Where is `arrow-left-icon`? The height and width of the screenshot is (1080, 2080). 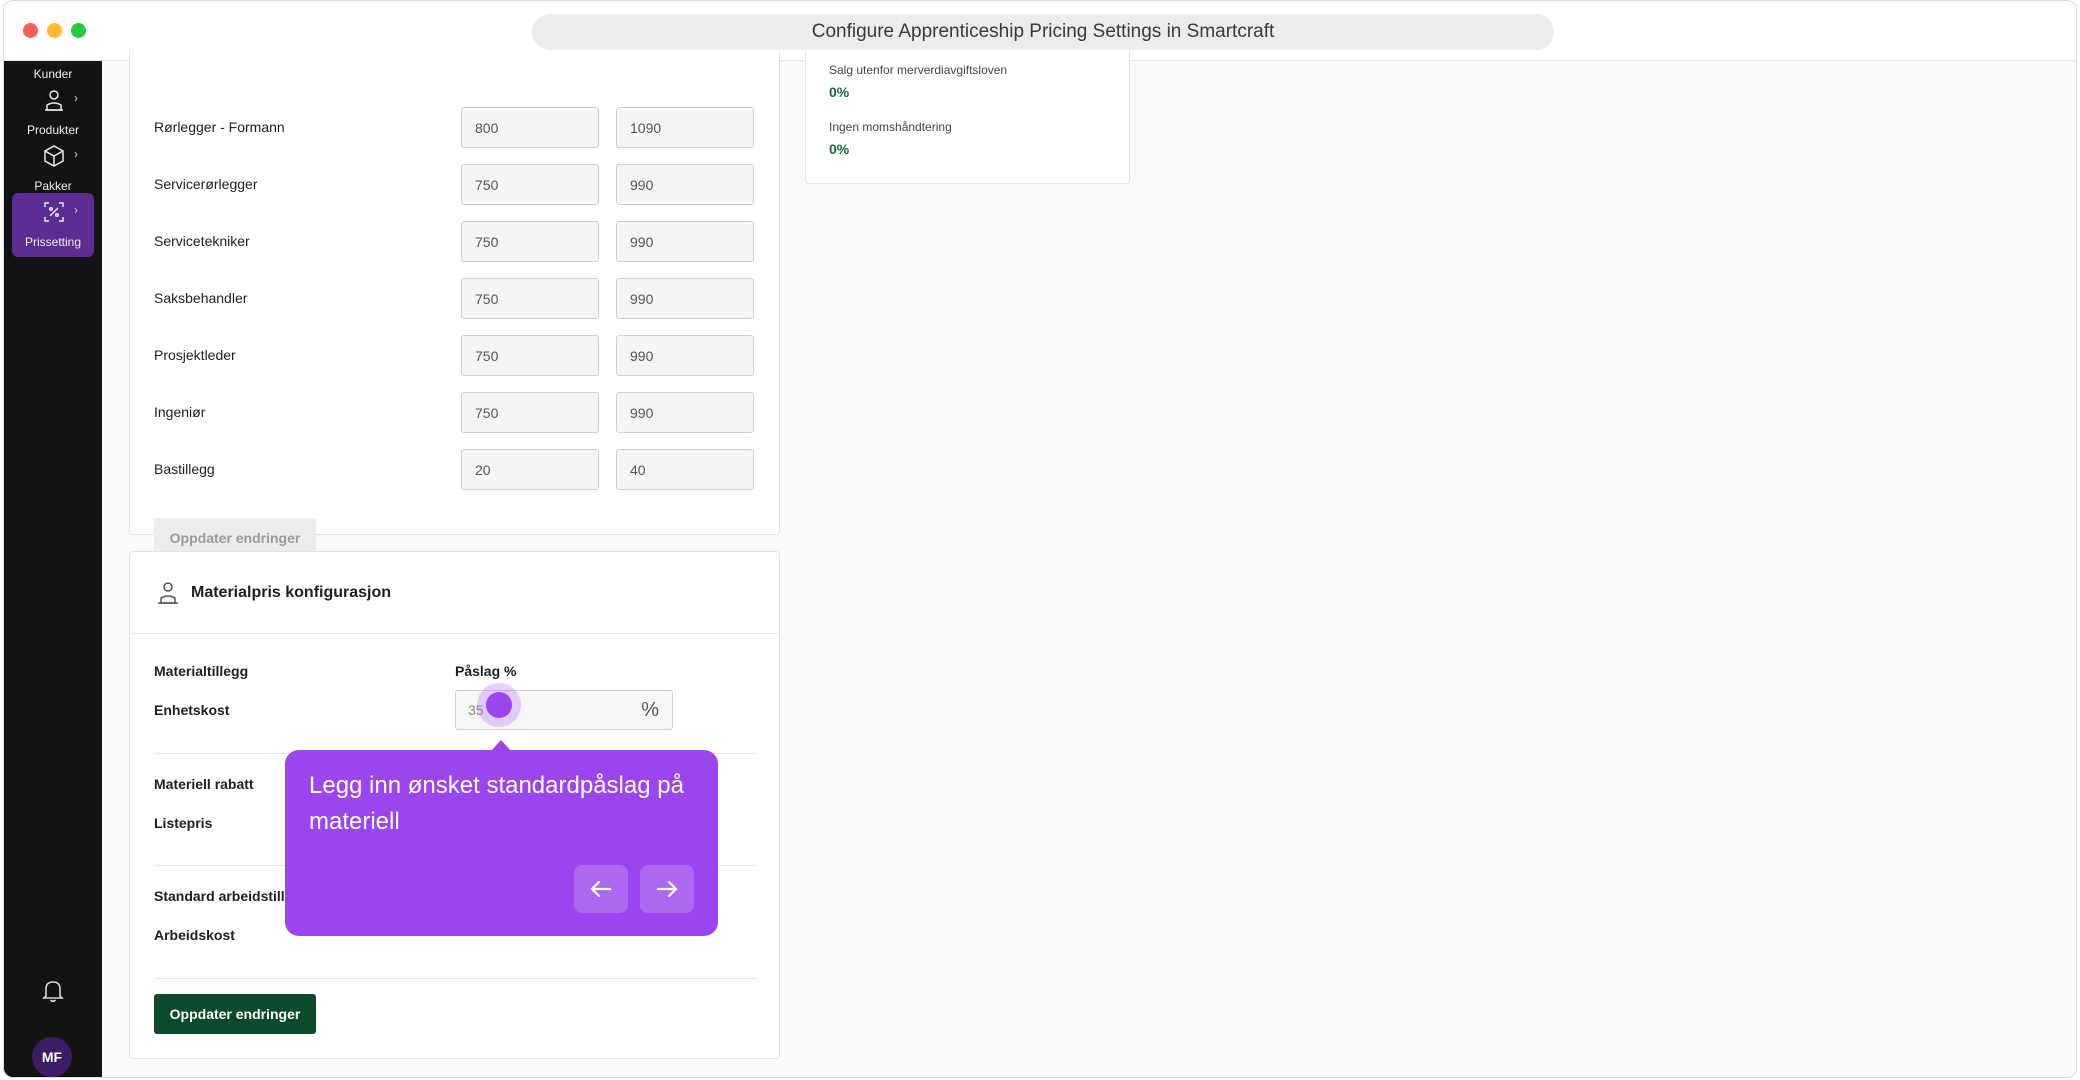
arrow-left-icon is located at coordinates (601, 889).